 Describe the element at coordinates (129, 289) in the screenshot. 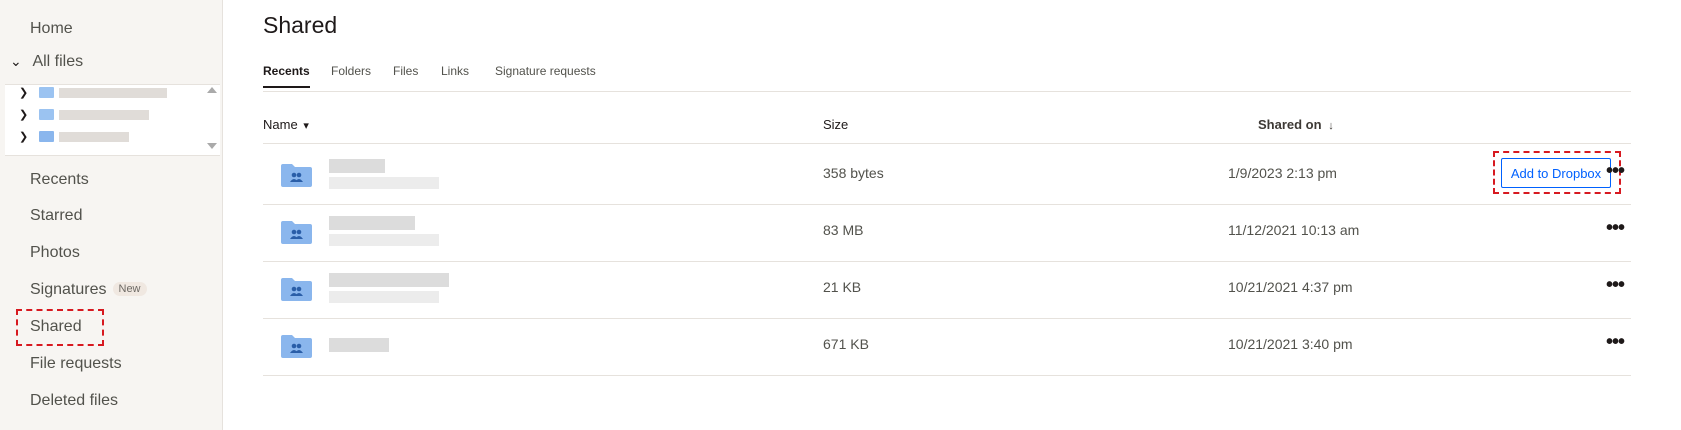

I see `new-badge: New` at that location.